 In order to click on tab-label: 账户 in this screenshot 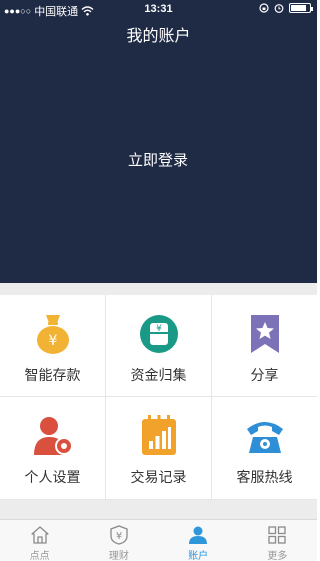, I will do `click(198, 556)`.